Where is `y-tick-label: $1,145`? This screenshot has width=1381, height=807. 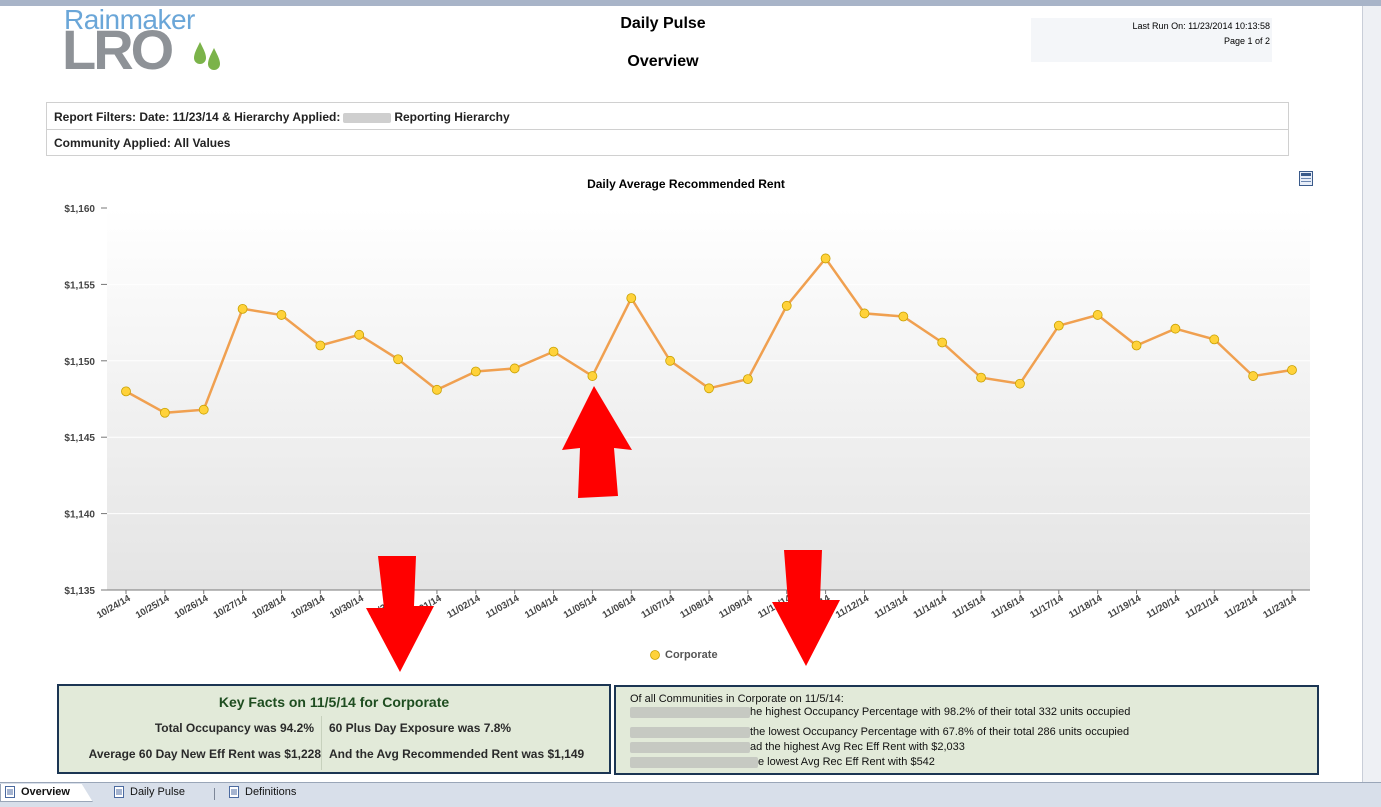
y-tick-label: $1,145 is located at coordinates (79, 438).